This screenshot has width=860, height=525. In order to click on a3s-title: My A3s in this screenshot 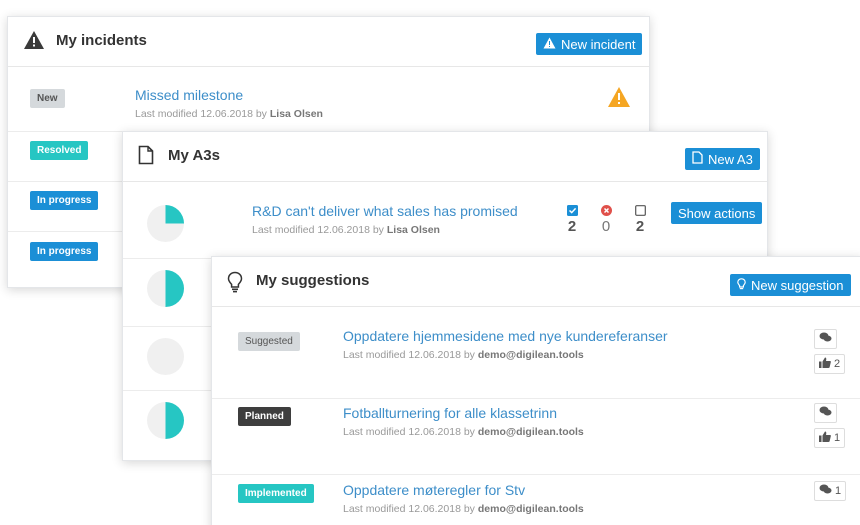, I will do `click(194, 155)`.